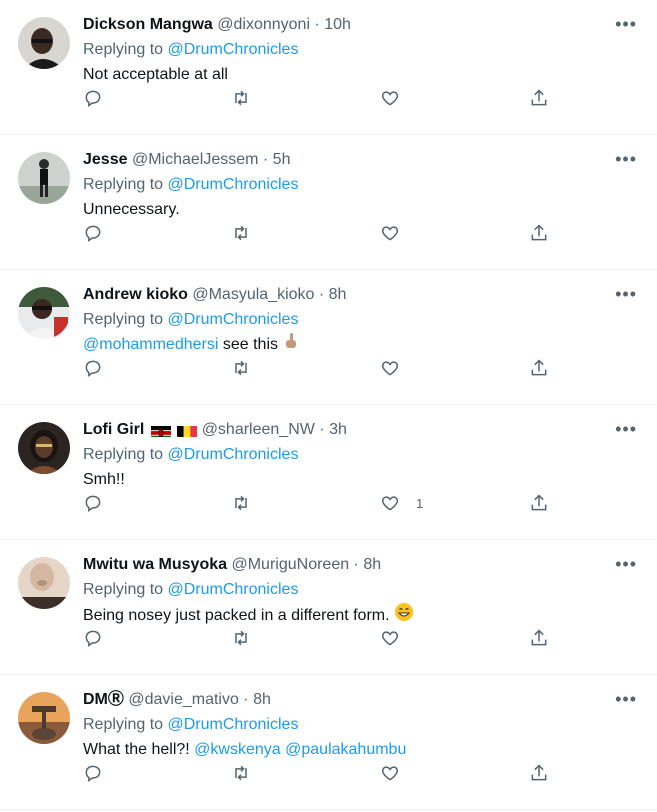  What do you see at coordinates (113, 429) in the screenshot?
I see `author-name: Lofi Girl` at bounding box center [113, 429].